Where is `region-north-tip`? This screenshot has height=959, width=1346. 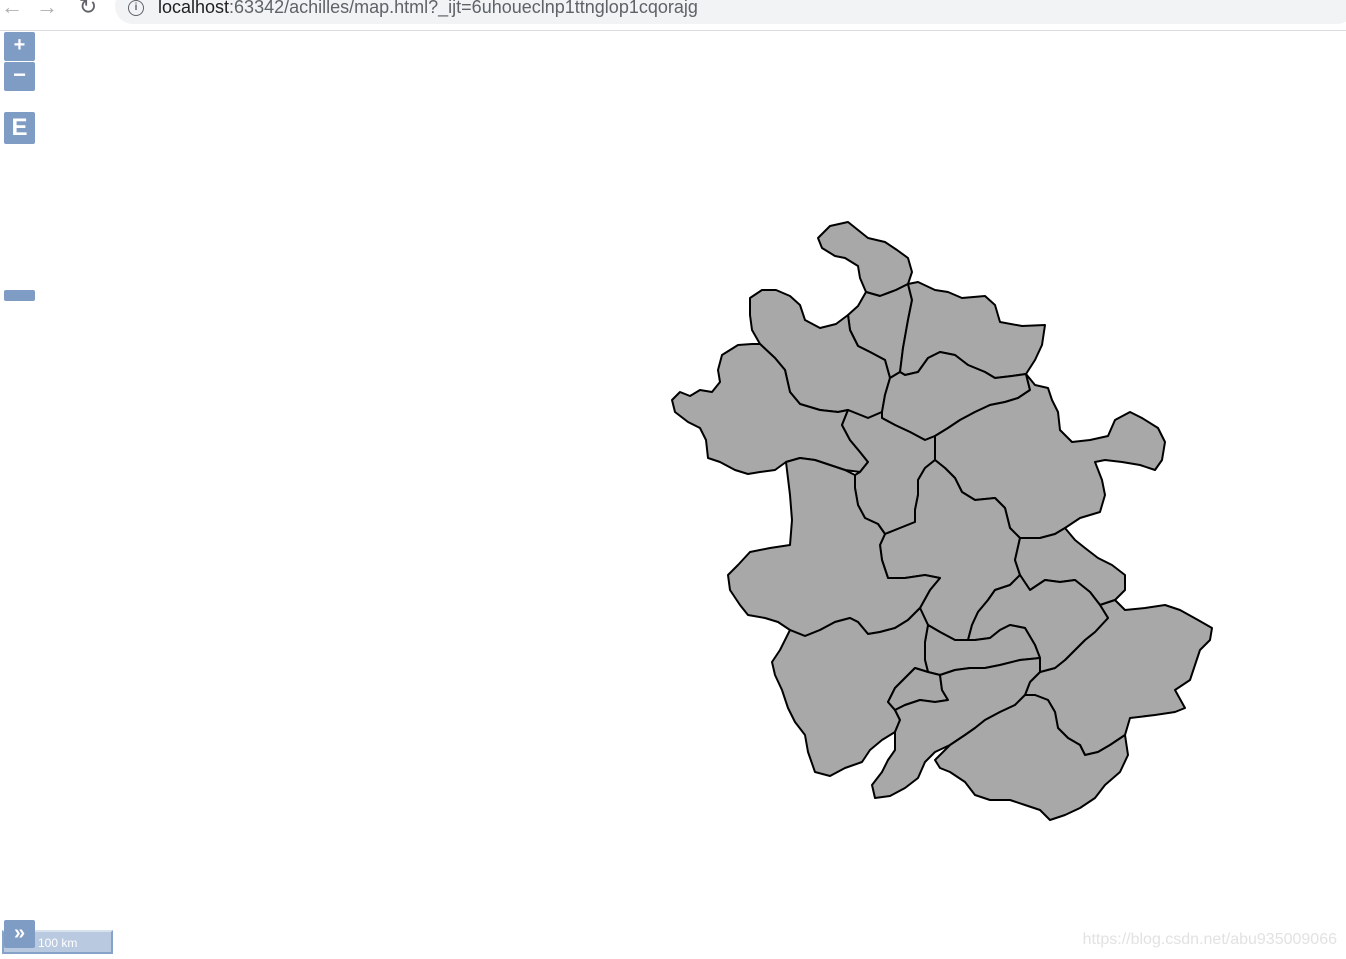 region-north-tip is located at coordinates (865, 259).